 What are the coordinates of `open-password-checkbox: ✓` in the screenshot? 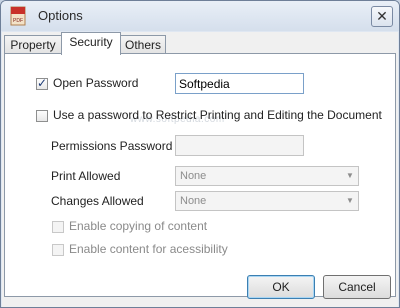 It's located at (42, 83).